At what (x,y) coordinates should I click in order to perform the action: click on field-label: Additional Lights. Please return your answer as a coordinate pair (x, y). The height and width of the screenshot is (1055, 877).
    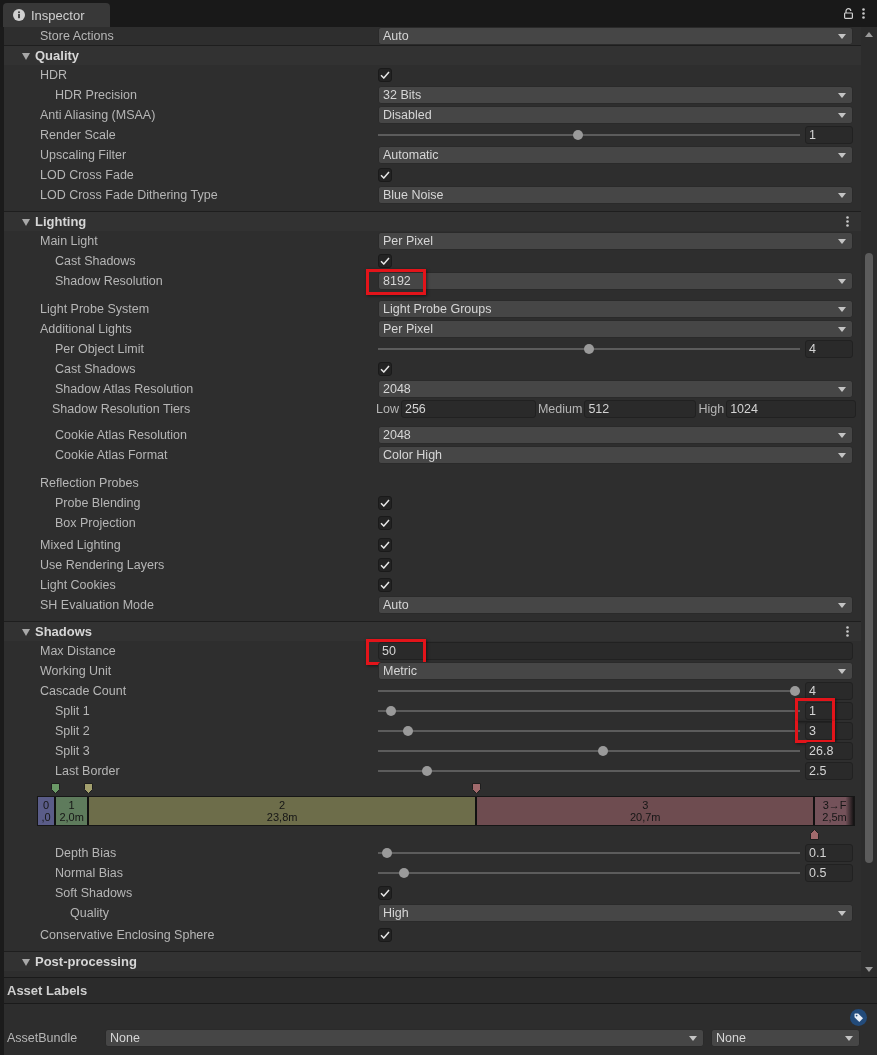
    Looking at the image, I should click on (86, 329).